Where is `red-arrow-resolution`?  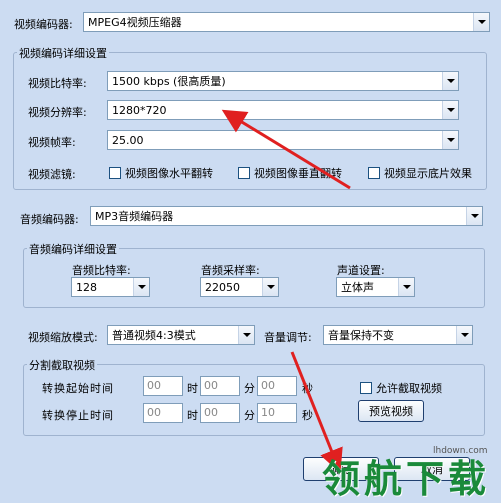
red-arrow-resolution is located at coordinates (286, 149).